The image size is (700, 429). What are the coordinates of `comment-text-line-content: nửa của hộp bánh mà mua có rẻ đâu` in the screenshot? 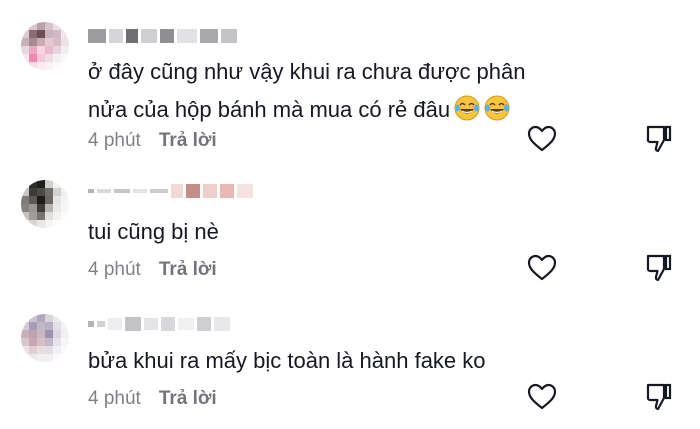 It's located at (269, 109).